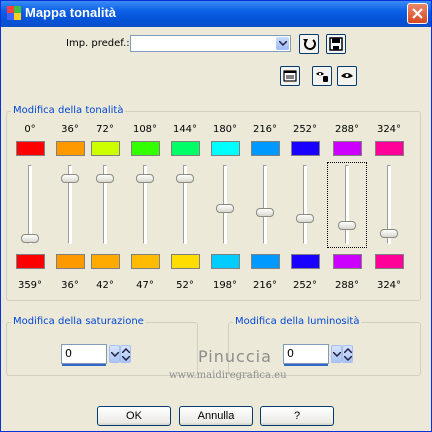 This screenshot has height=432, width=432. Describe the element at coordinates (306, 365) in the screenshot. I see `luminosity-bar` at that location.